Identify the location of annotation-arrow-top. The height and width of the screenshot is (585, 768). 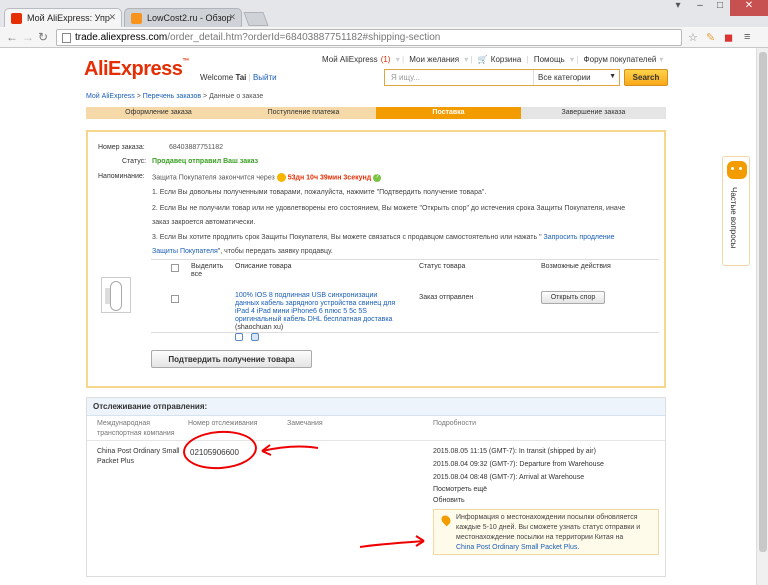
(290, 448).